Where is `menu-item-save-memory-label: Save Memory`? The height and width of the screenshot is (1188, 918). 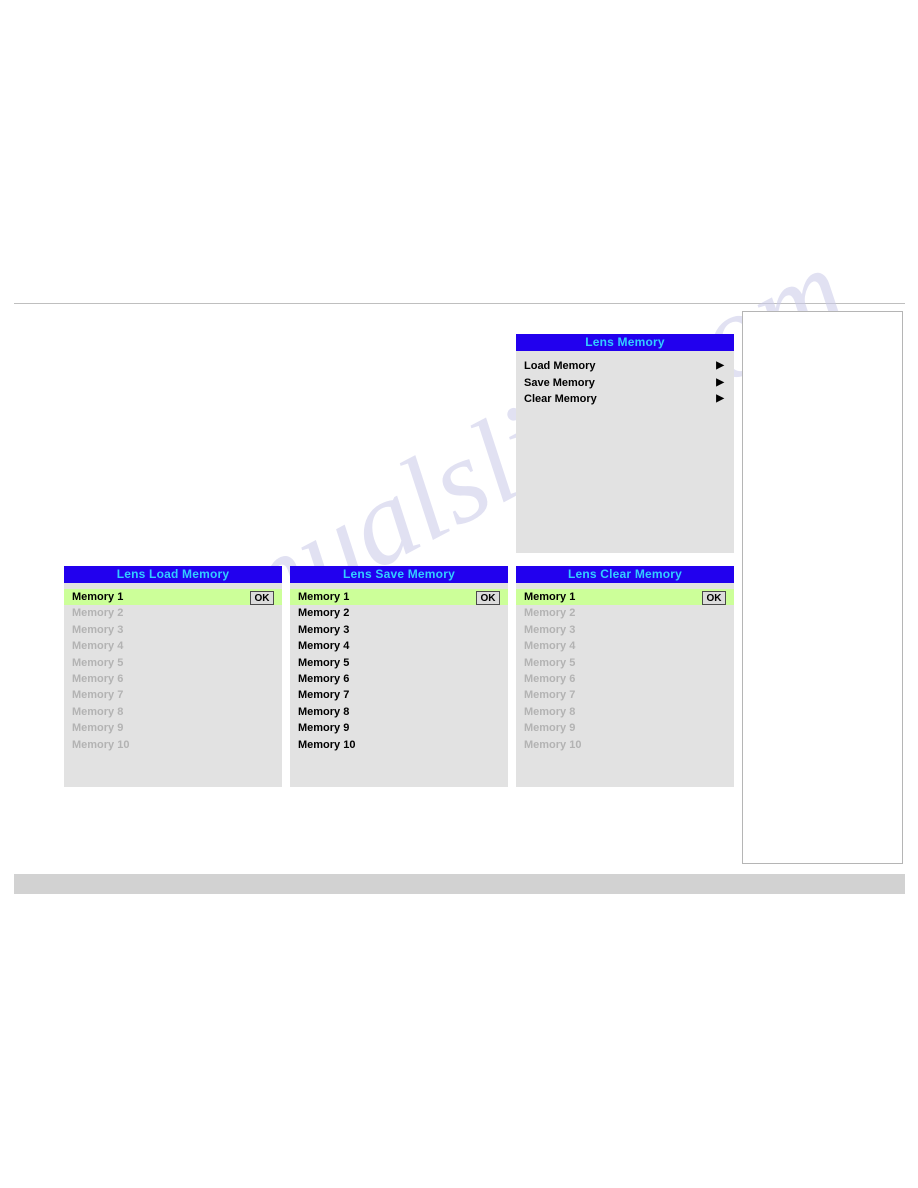
menu-item-save-memory-label: Save Memory is located at coordinates (559, 382).